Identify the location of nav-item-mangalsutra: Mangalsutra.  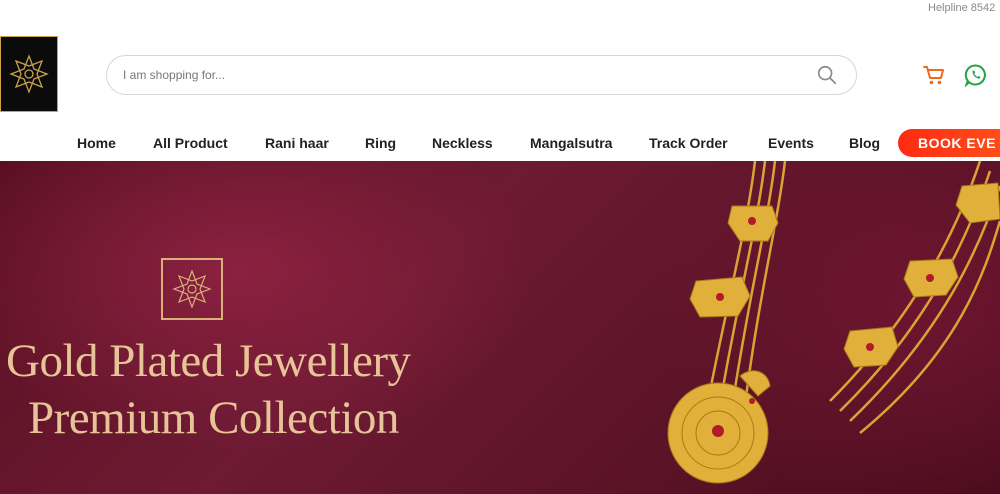
(571, 143).